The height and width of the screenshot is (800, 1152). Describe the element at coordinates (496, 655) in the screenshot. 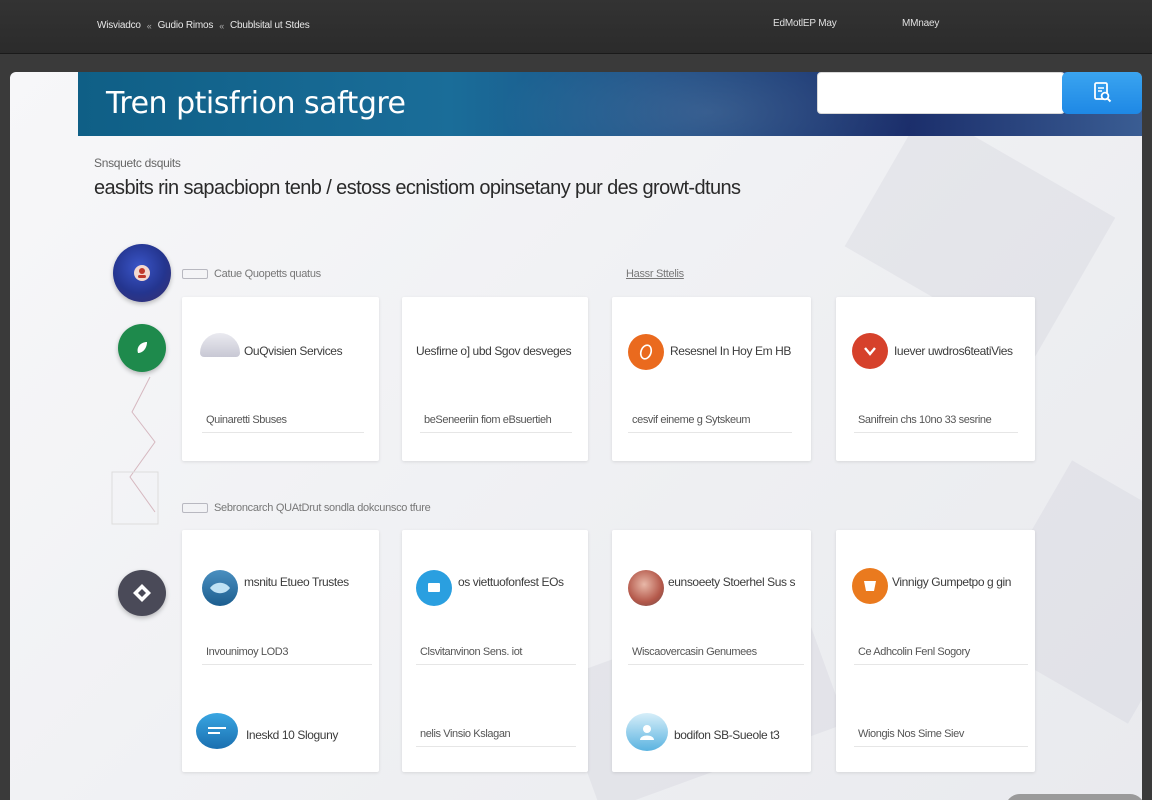

I see `card-meta: Clsvitanvinon Sens. iot` at that location.